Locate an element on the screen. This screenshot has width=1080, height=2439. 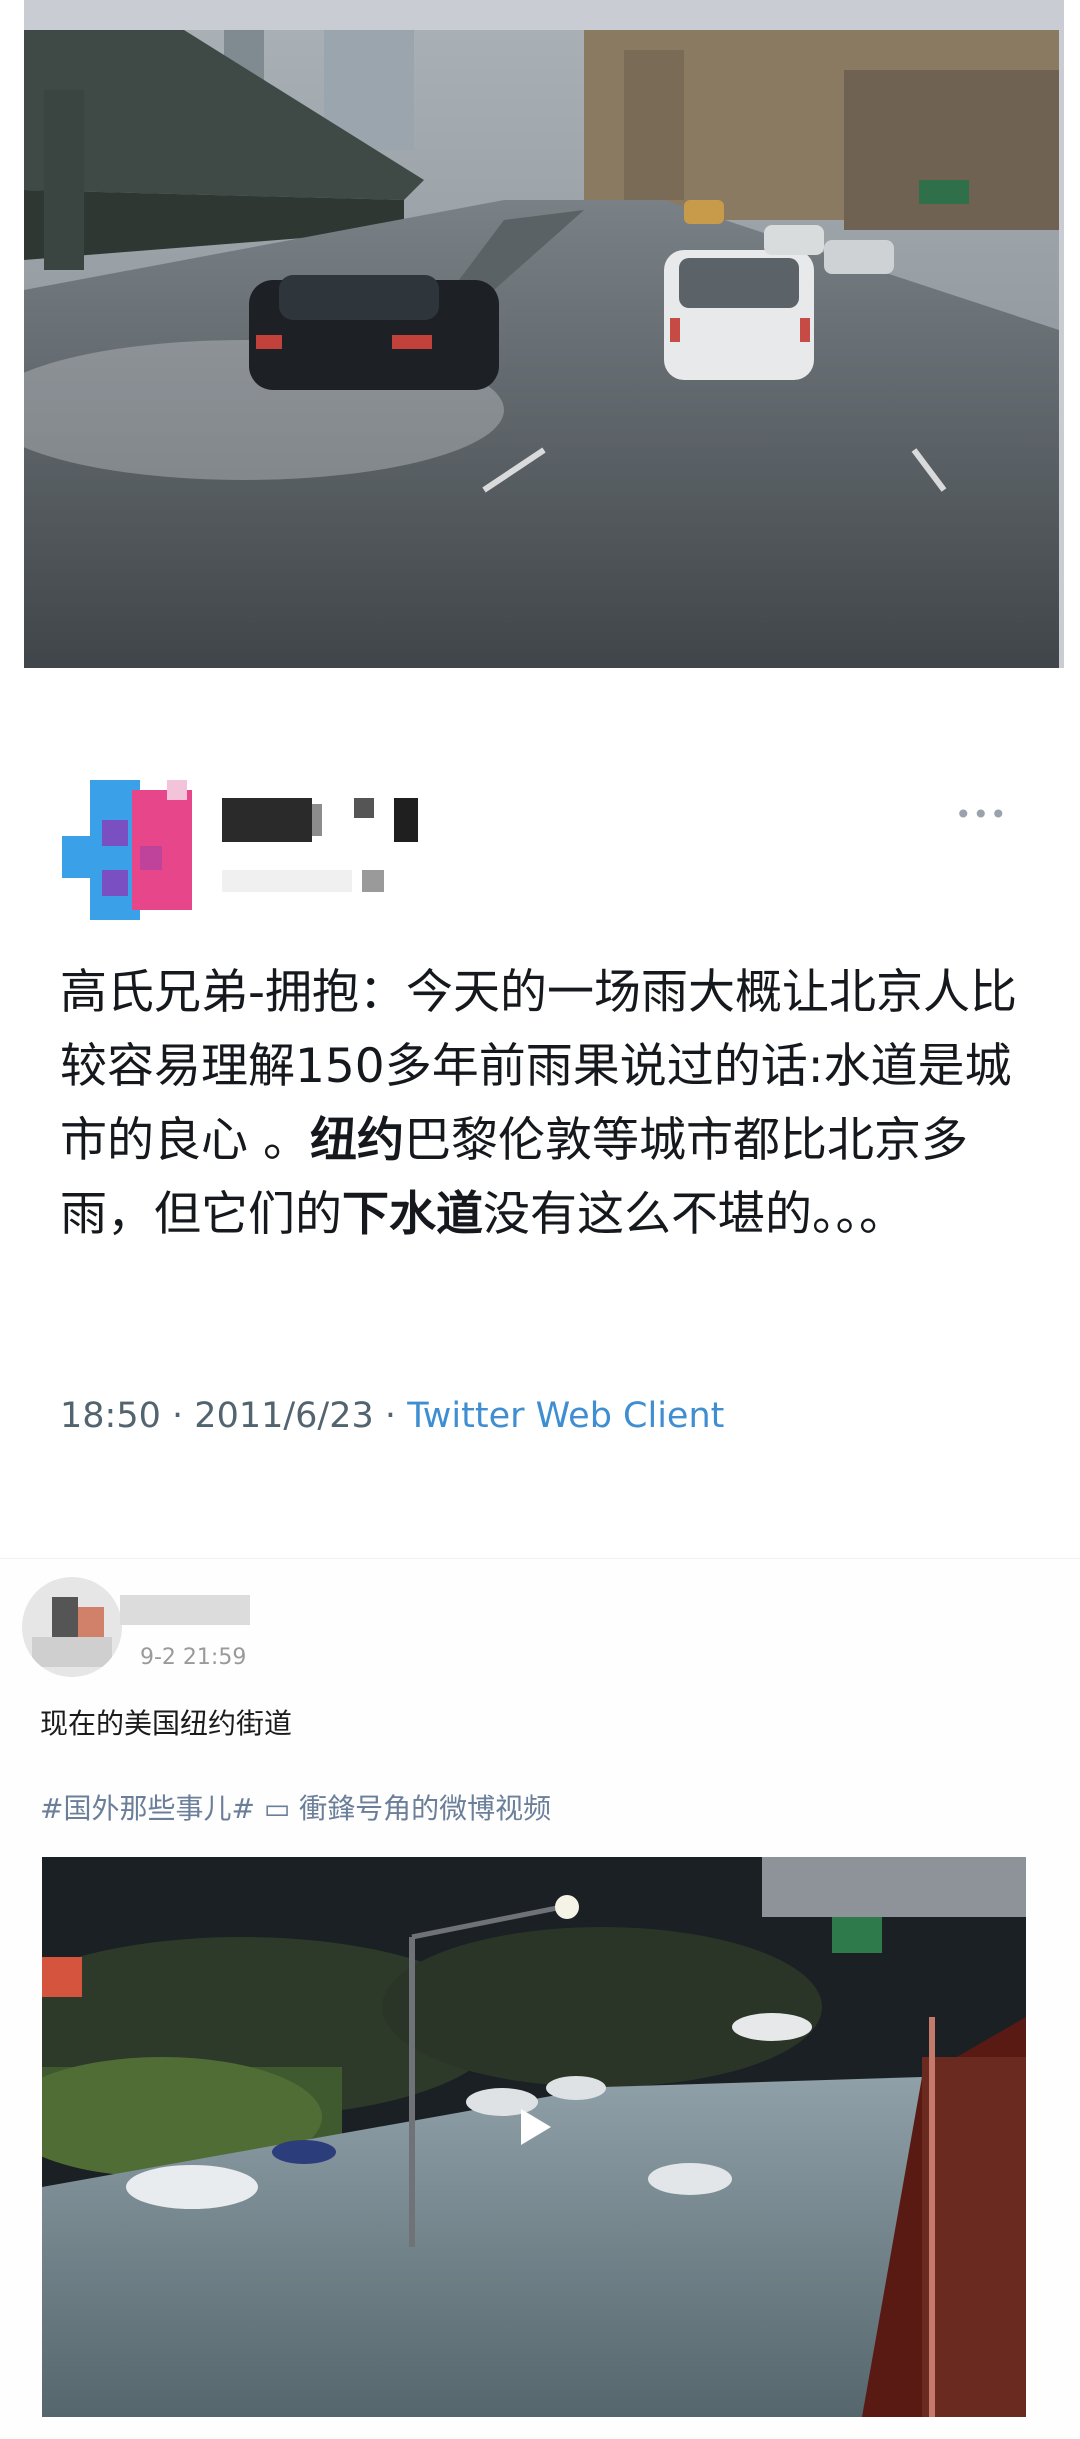
weibo-text: 现在的美国纽约街道 is located at coordinates (166, 1723).